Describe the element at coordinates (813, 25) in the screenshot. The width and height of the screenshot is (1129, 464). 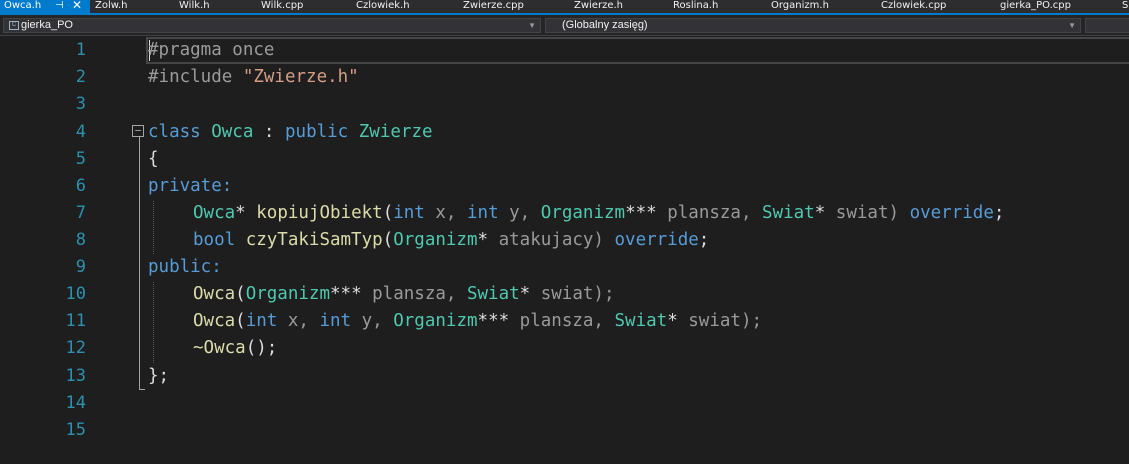
I see `scope-dropdown: (Globalny zasięg) ▼` at that location.